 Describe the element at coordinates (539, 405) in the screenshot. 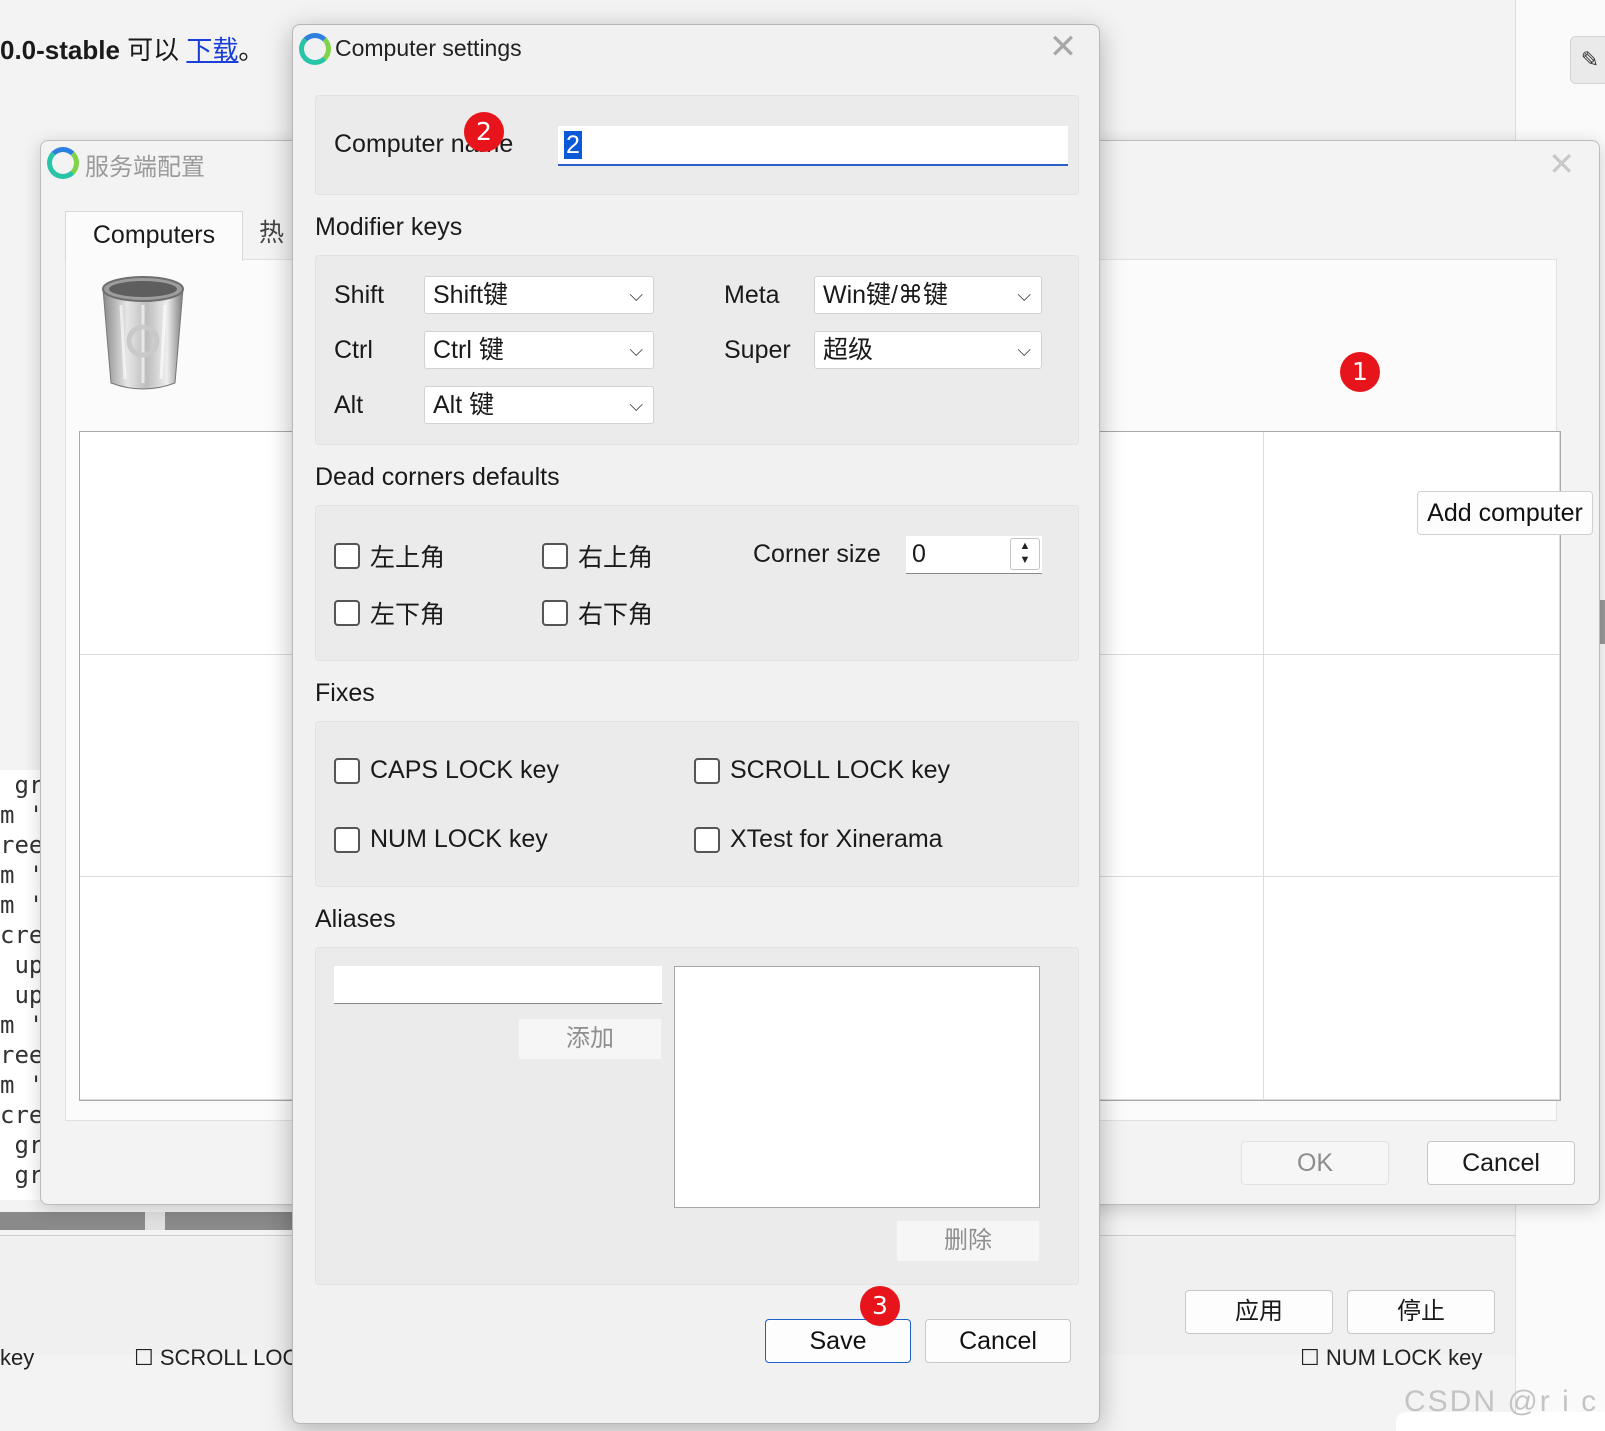

I see `alt-select: Alt 键 ⌵` at that location.